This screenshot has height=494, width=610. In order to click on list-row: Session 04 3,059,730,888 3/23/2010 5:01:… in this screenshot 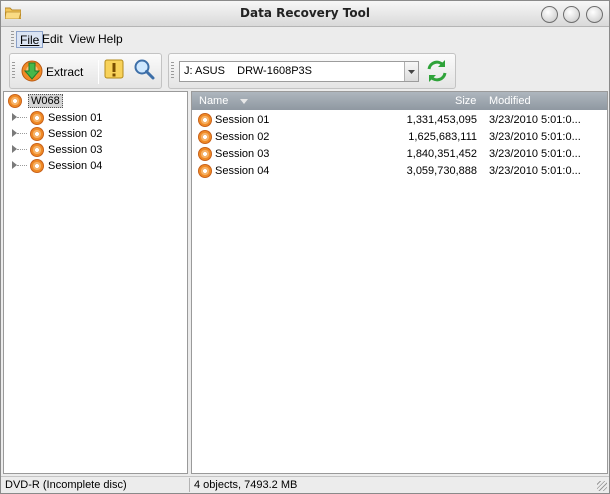, I will do `click(400, 171)`.